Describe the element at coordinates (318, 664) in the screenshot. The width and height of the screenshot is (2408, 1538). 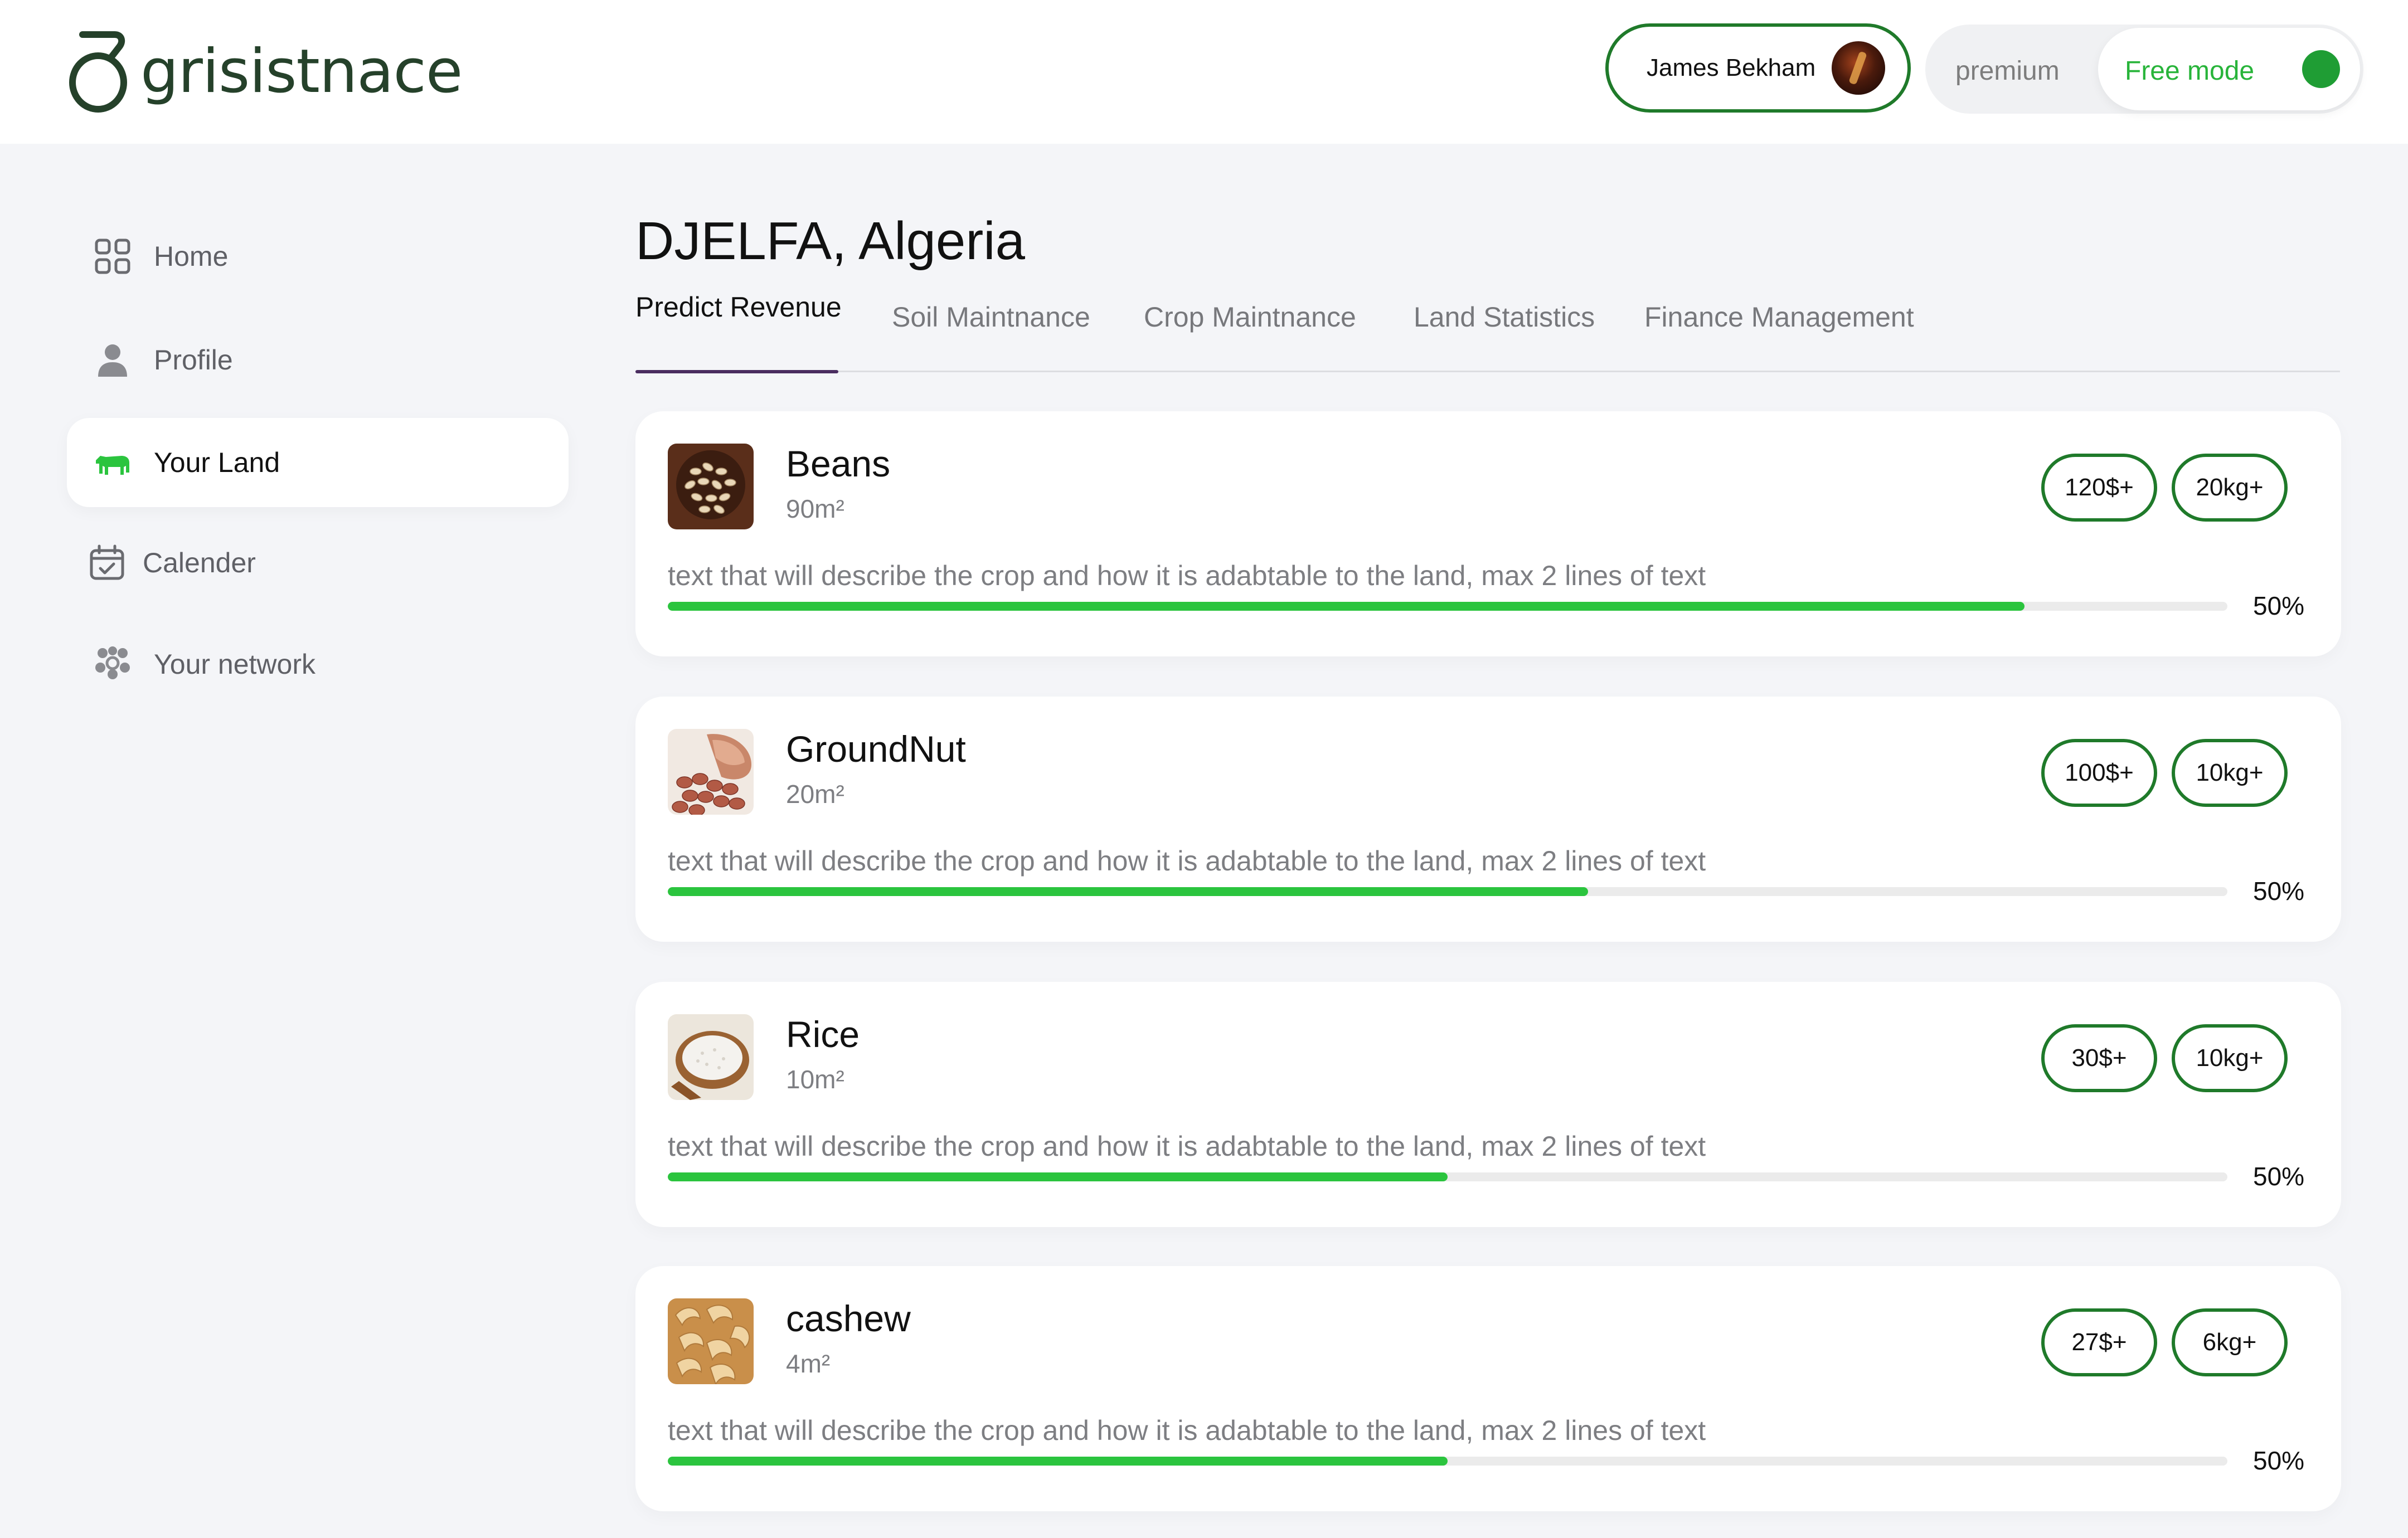
I see `sidebar-item-your-network: Your network` at that location.